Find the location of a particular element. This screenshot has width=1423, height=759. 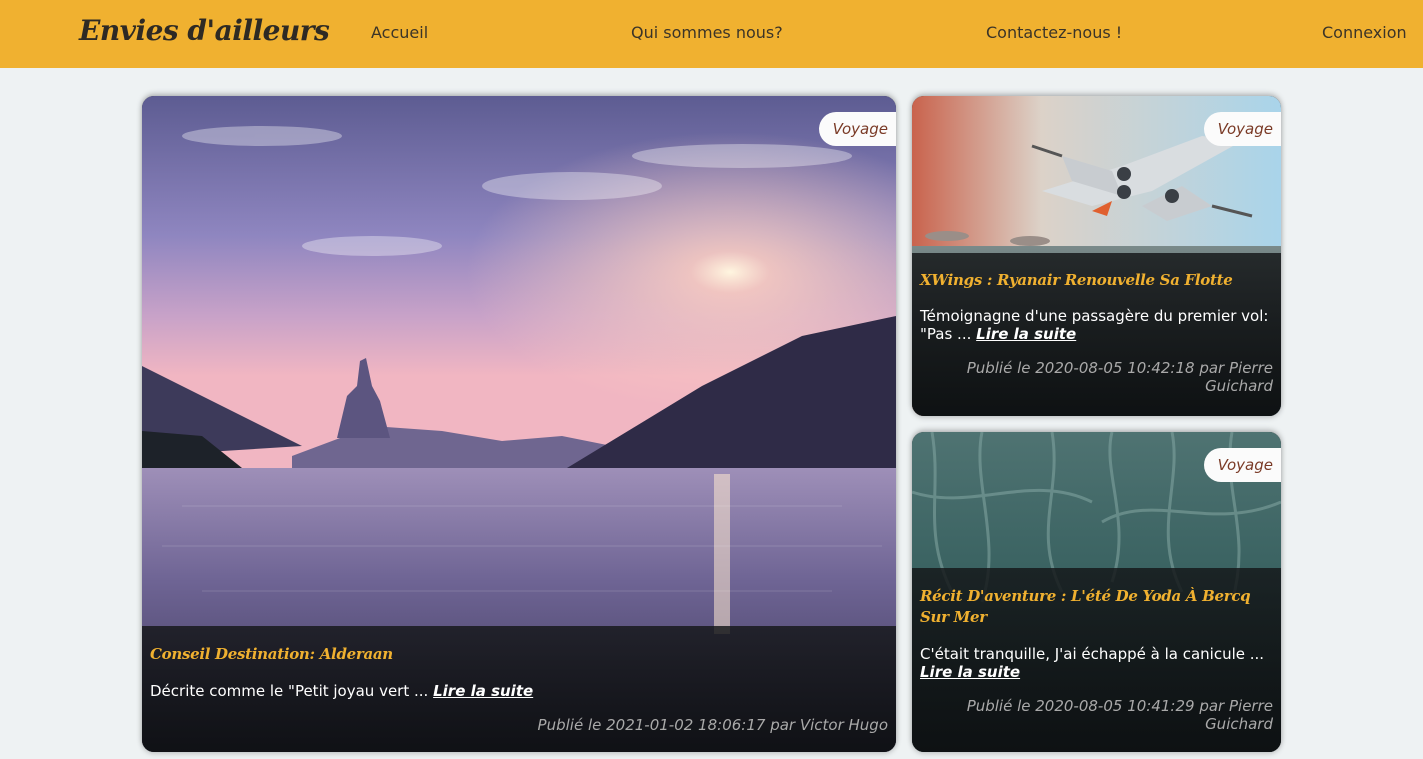

nav-link-accueil: Accueil is located at coordinates (399, 32).